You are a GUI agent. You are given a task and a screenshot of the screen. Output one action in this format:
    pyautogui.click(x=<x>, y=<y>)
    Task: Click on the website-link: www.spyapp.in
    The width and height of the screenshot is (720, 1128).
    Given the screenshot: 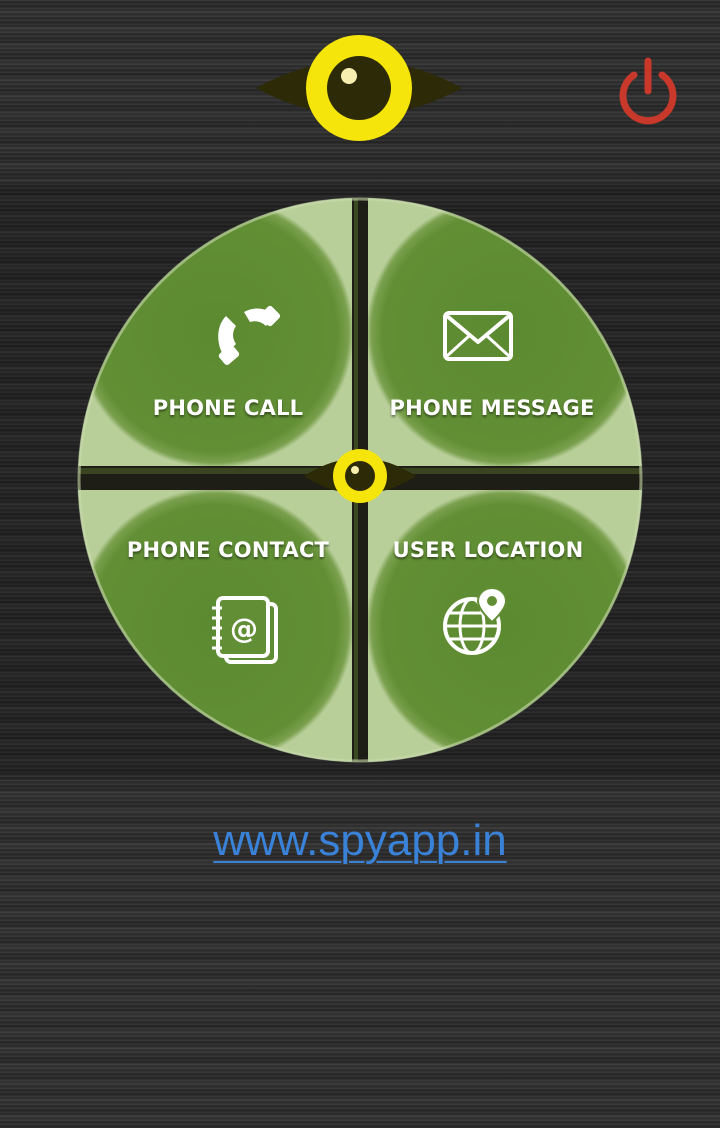 What is the action you would take?
    pyautogui.click(x=360, y=841)
    